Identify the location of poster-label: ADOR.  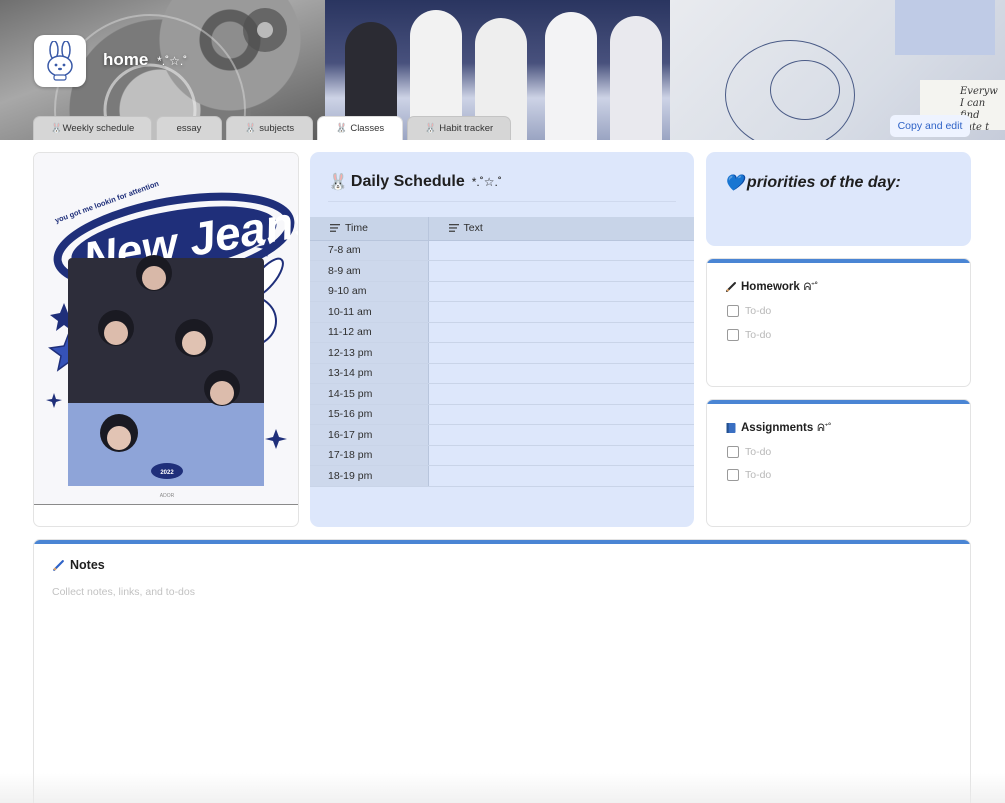
(167, 496).